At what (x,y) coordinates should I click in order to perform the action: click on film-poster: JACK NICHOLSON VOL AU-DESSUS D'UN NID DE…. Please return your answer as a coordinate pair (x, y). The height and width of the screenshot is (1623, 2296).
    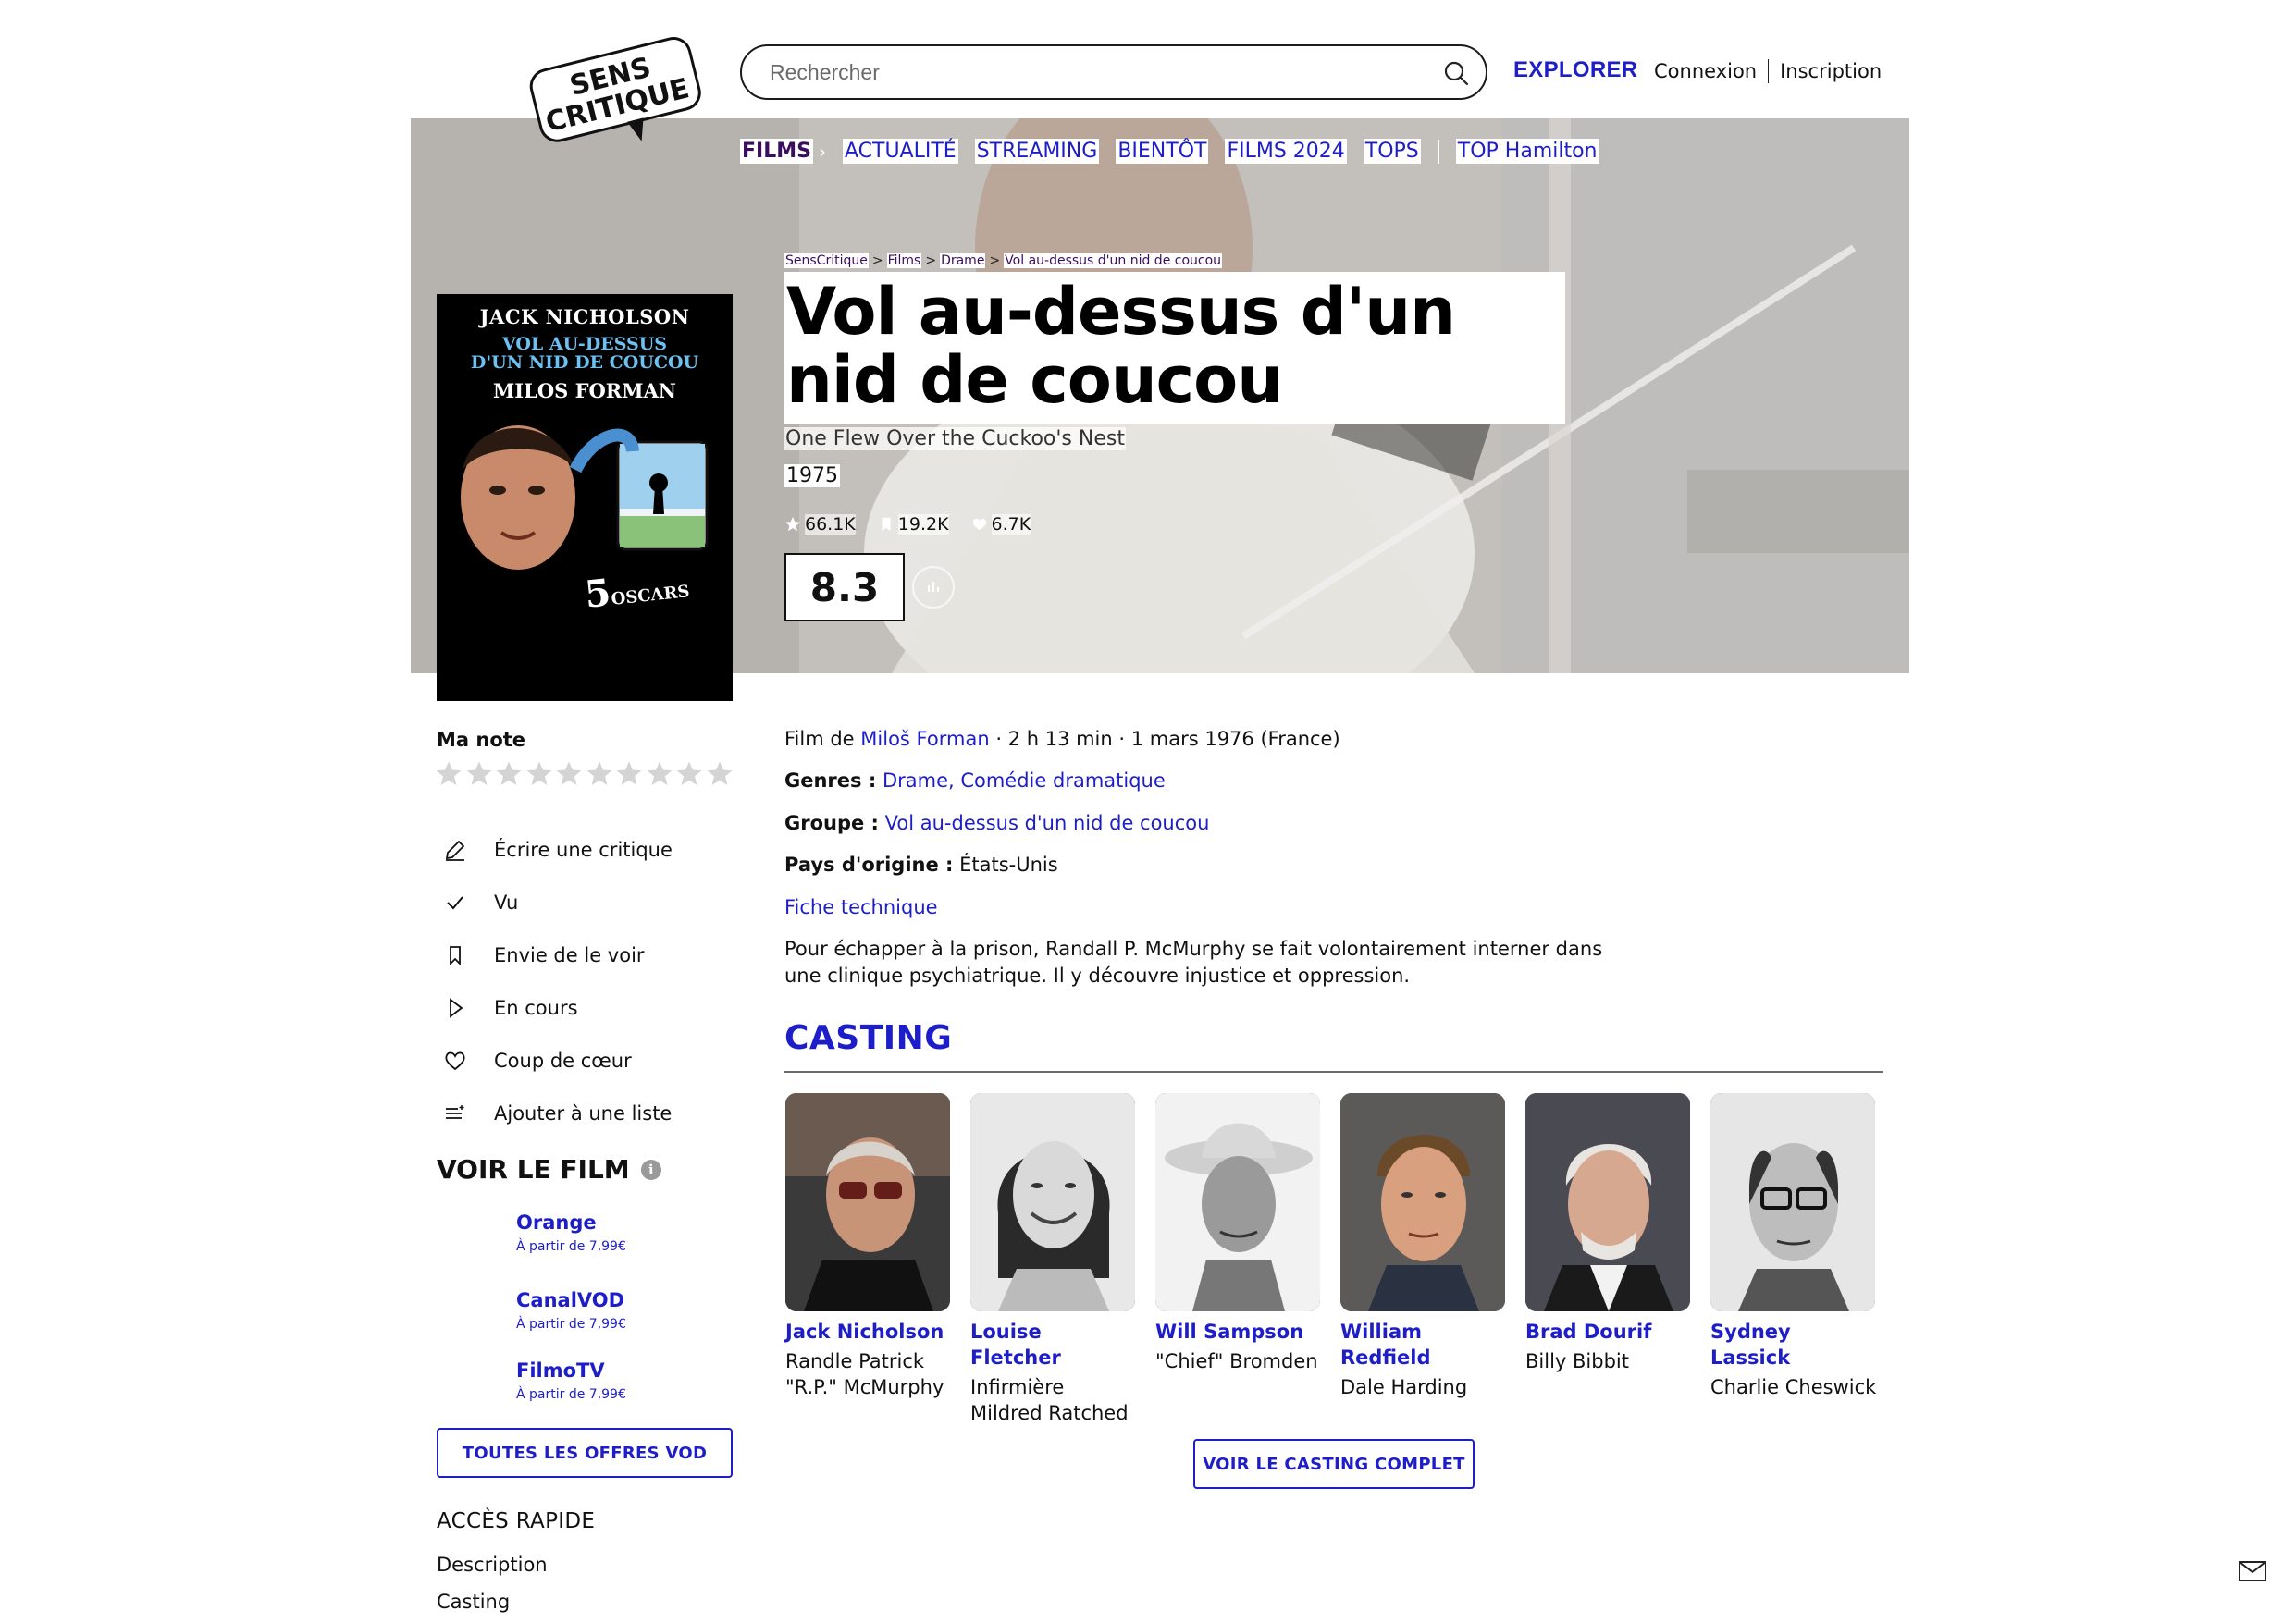
    Looking at the image, I should click on (585, 497).